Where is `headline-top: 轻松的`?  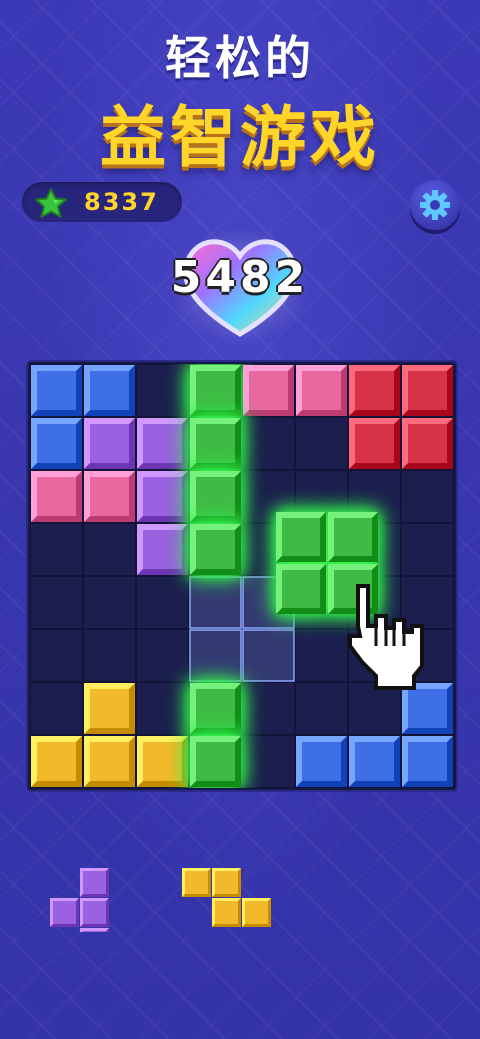 headline-top: 轻松的 is located at coordinates (240, 58).